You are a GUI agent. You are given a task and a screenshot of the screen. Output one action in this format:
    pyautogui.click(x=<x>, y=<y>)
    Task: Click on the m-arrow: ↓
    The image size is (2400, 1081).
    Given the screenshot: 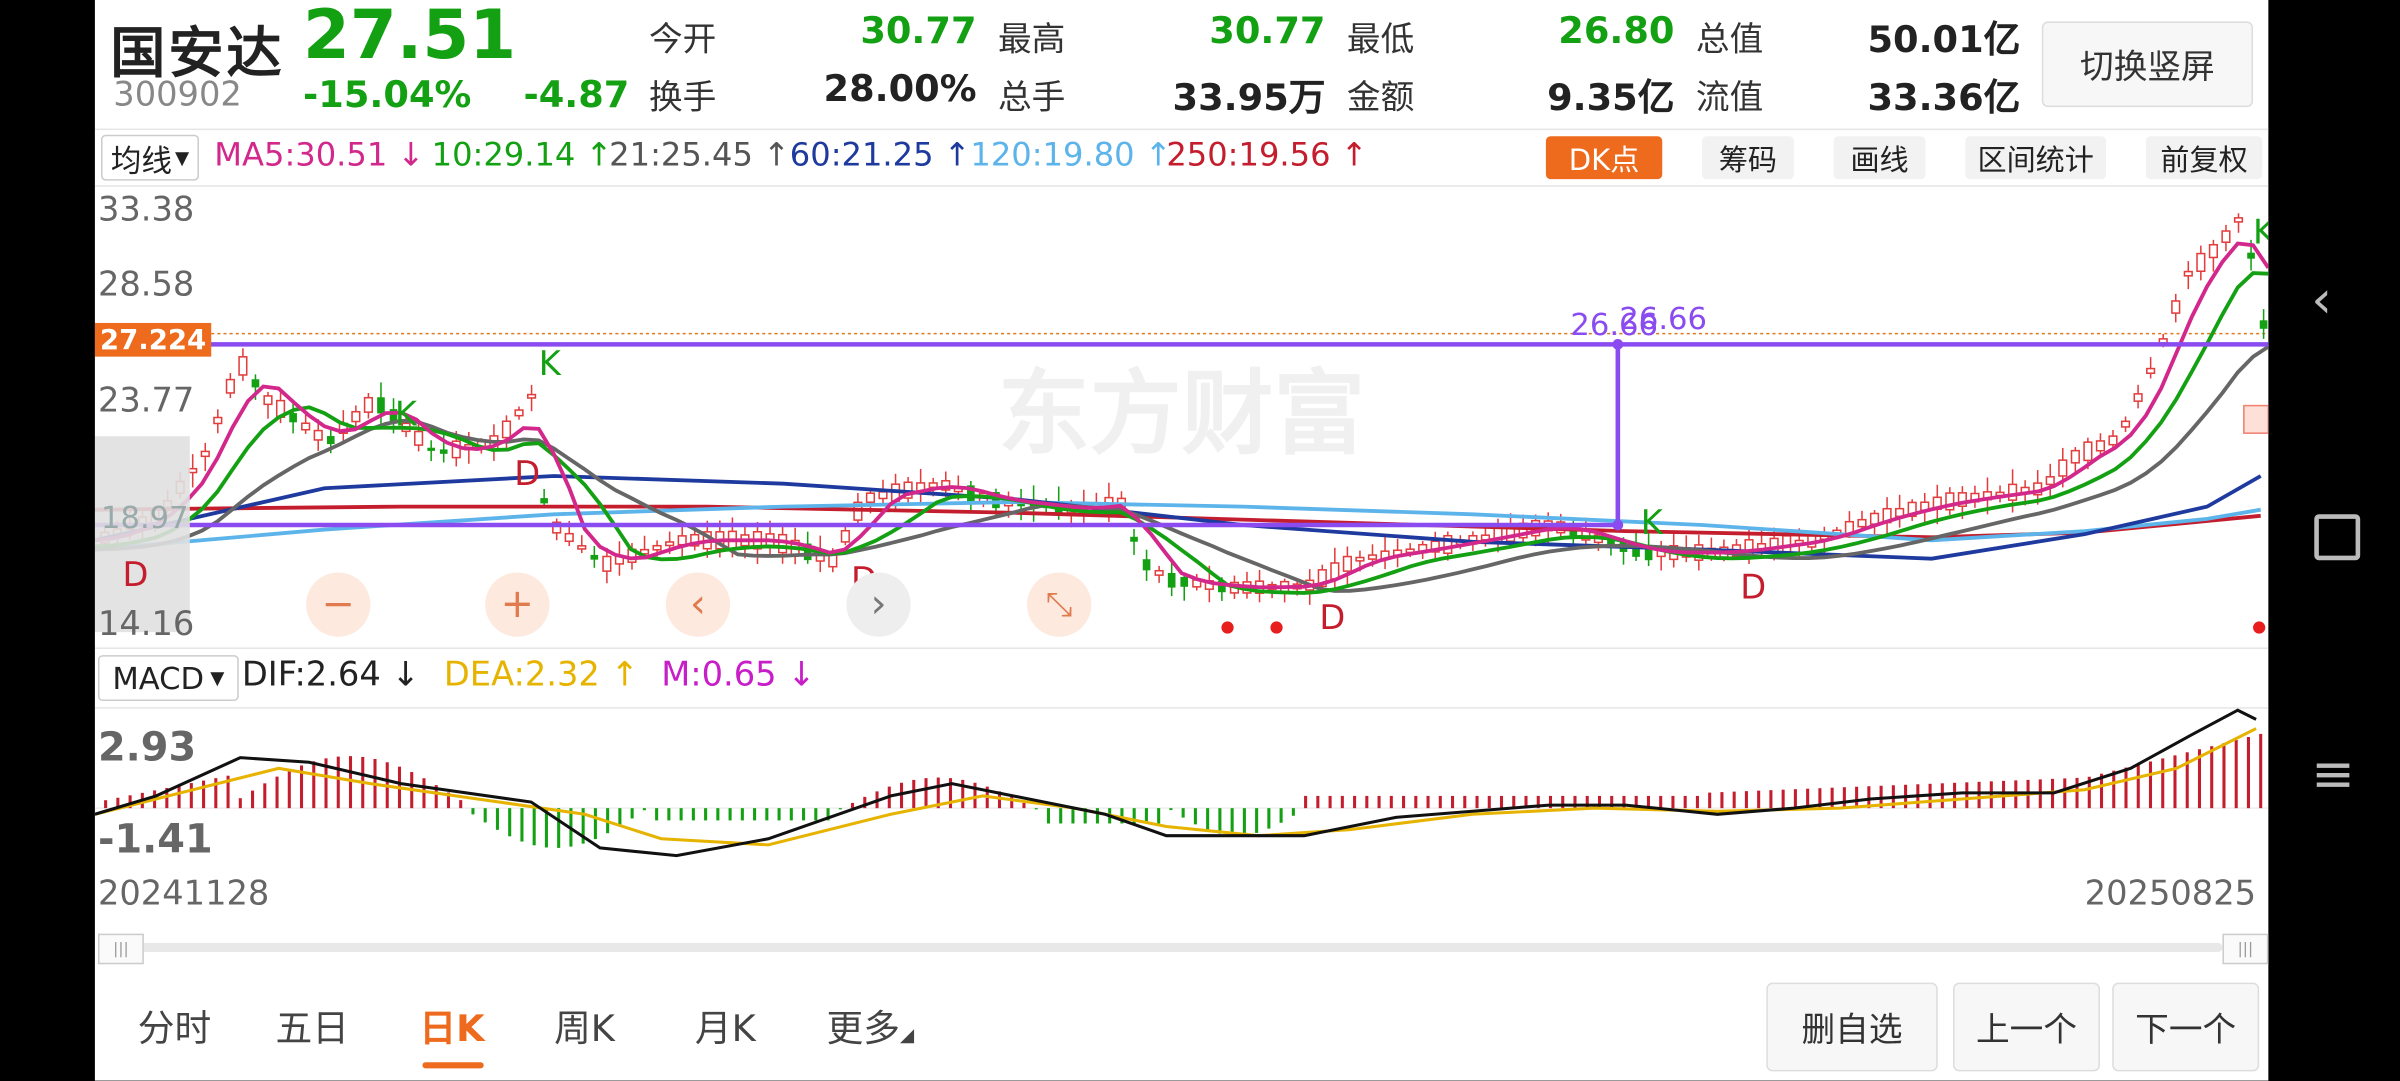 What is the action you would take?
    pyautogui.click(x=801, y=675)
    